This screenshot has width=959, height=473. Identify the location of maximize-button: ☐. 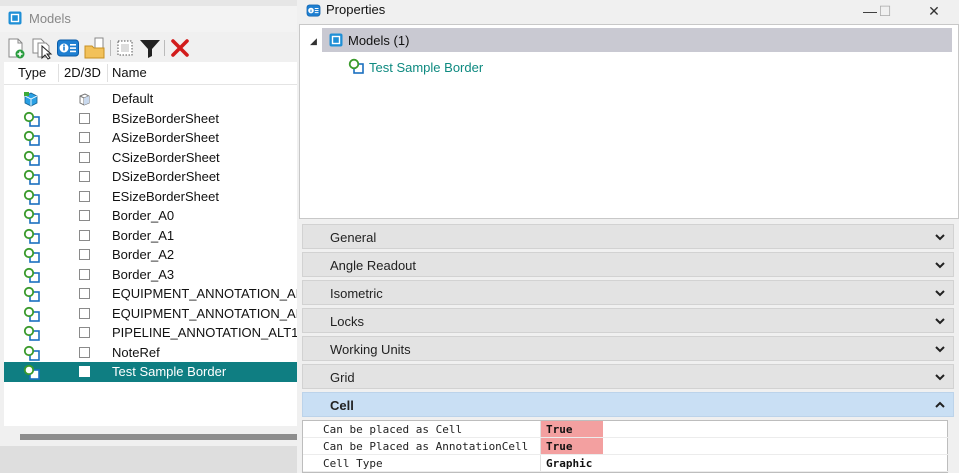
(885, 11).